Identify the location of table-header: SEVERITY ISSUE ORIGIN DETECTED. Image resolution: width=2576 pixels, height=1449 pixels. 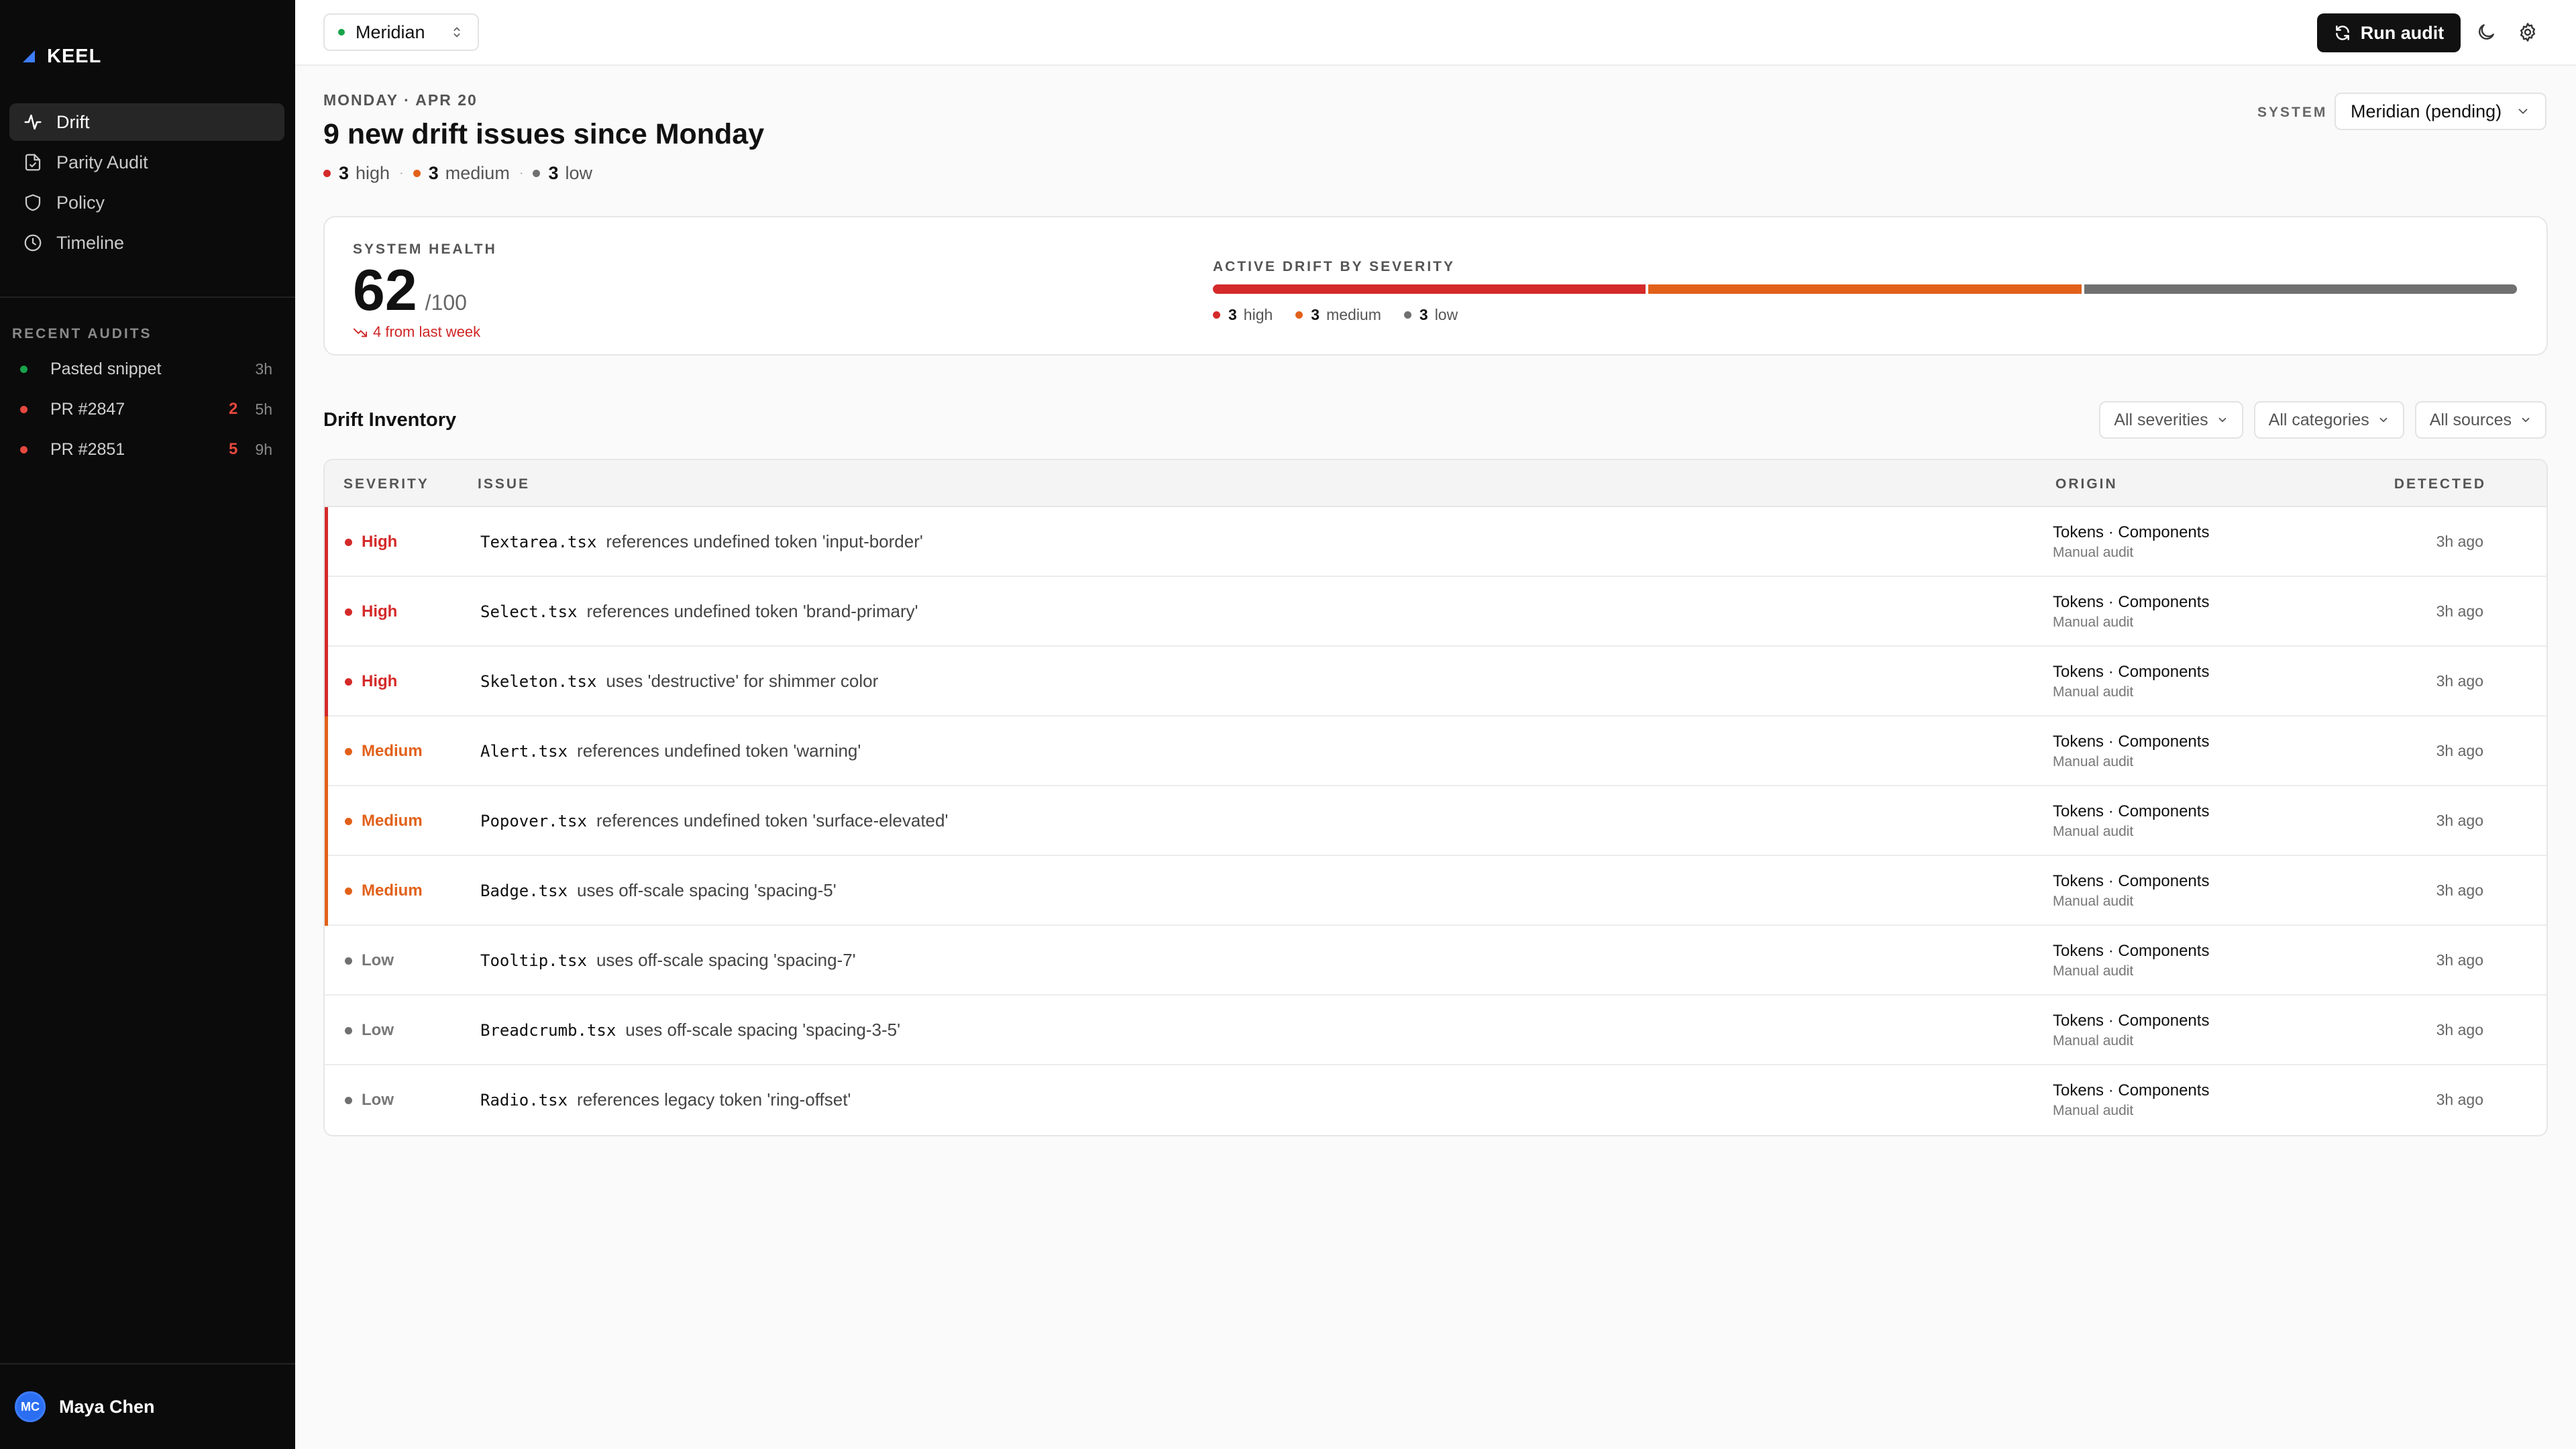
(1435, 483).